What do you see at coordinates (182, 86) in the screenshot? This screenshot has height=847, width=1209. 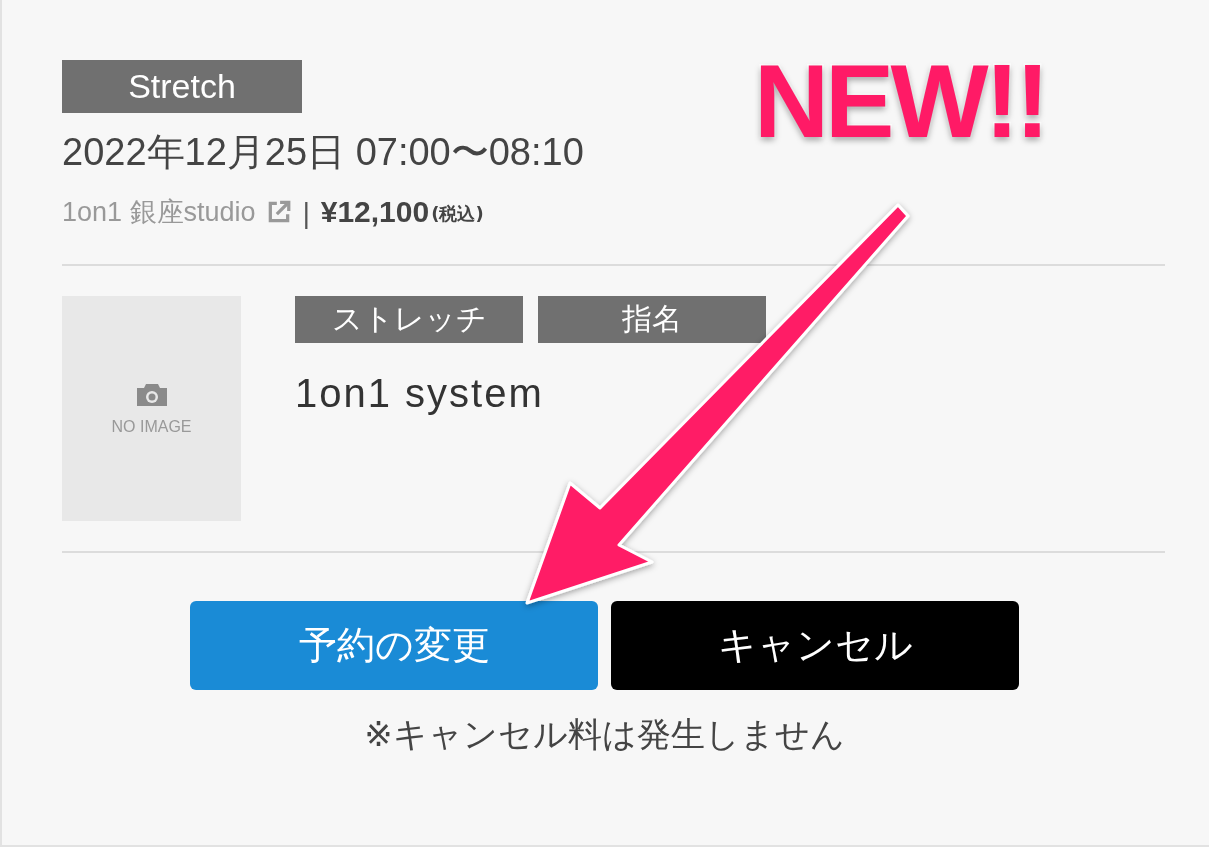 I see `category-tag: Stretch` at bounding box center [182, 86].